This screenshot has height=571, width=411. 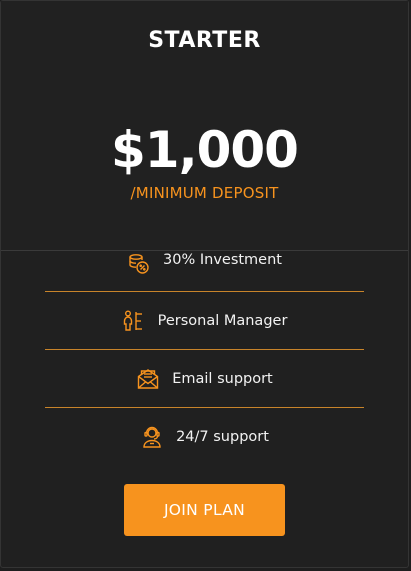 What do you see at coordinates (134, 321) in the screenshot?
I see `manager-icon` at bounding box center [134, 321].